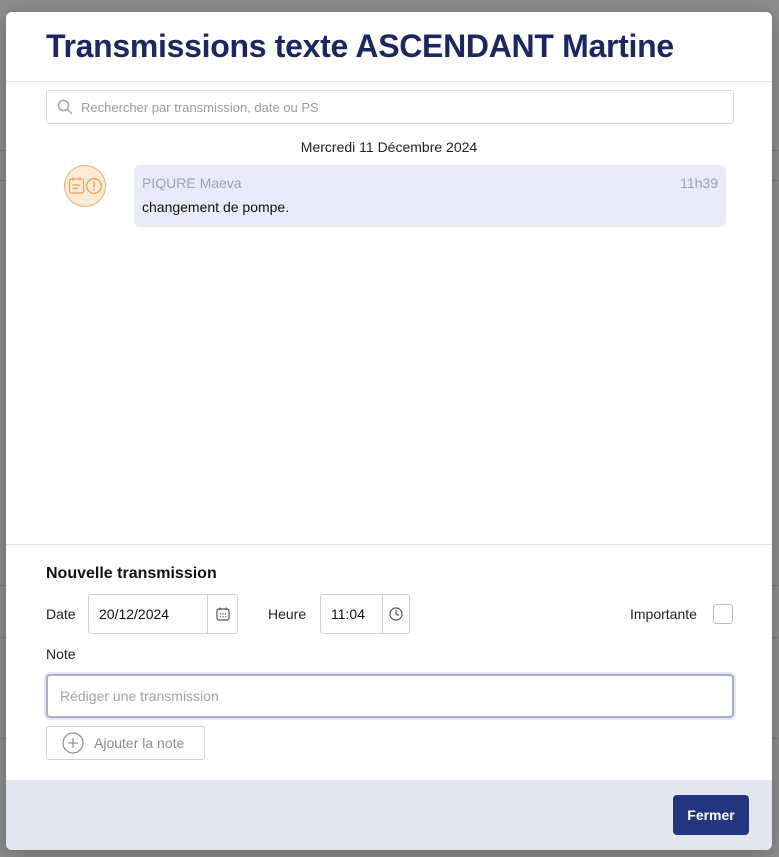 Image resolution: width=779 pixels, height=857 pixels. Describe the element at coordinates (61, 614) in the screenshot. I see `date-label: Date` at that location.